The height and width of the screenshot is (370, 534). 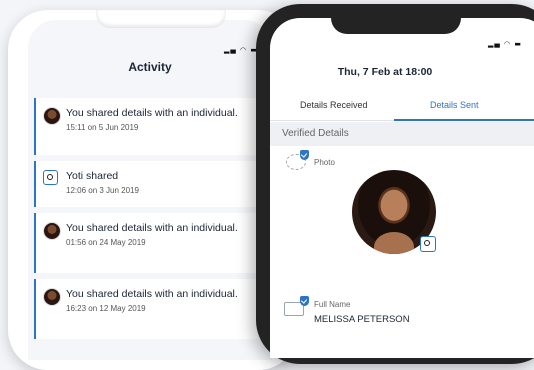 What do you see at coordinates (102, 127) in the screenshot?
I see `activity-time: 15:11 on 5 Jun 2019` at bounding box center [102, 127].